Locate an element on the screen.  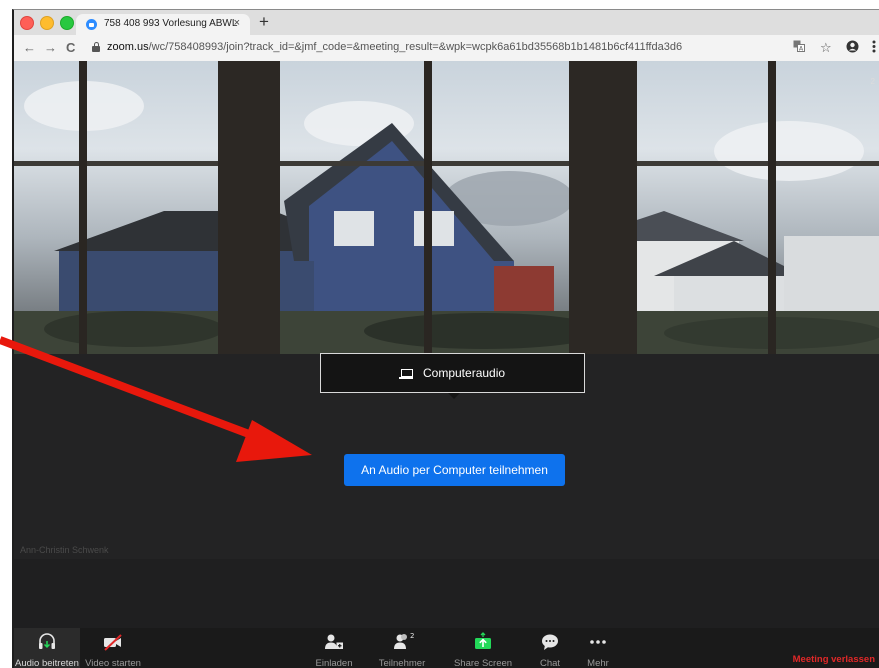
back-button: ← is located at coordinates (29, 47).